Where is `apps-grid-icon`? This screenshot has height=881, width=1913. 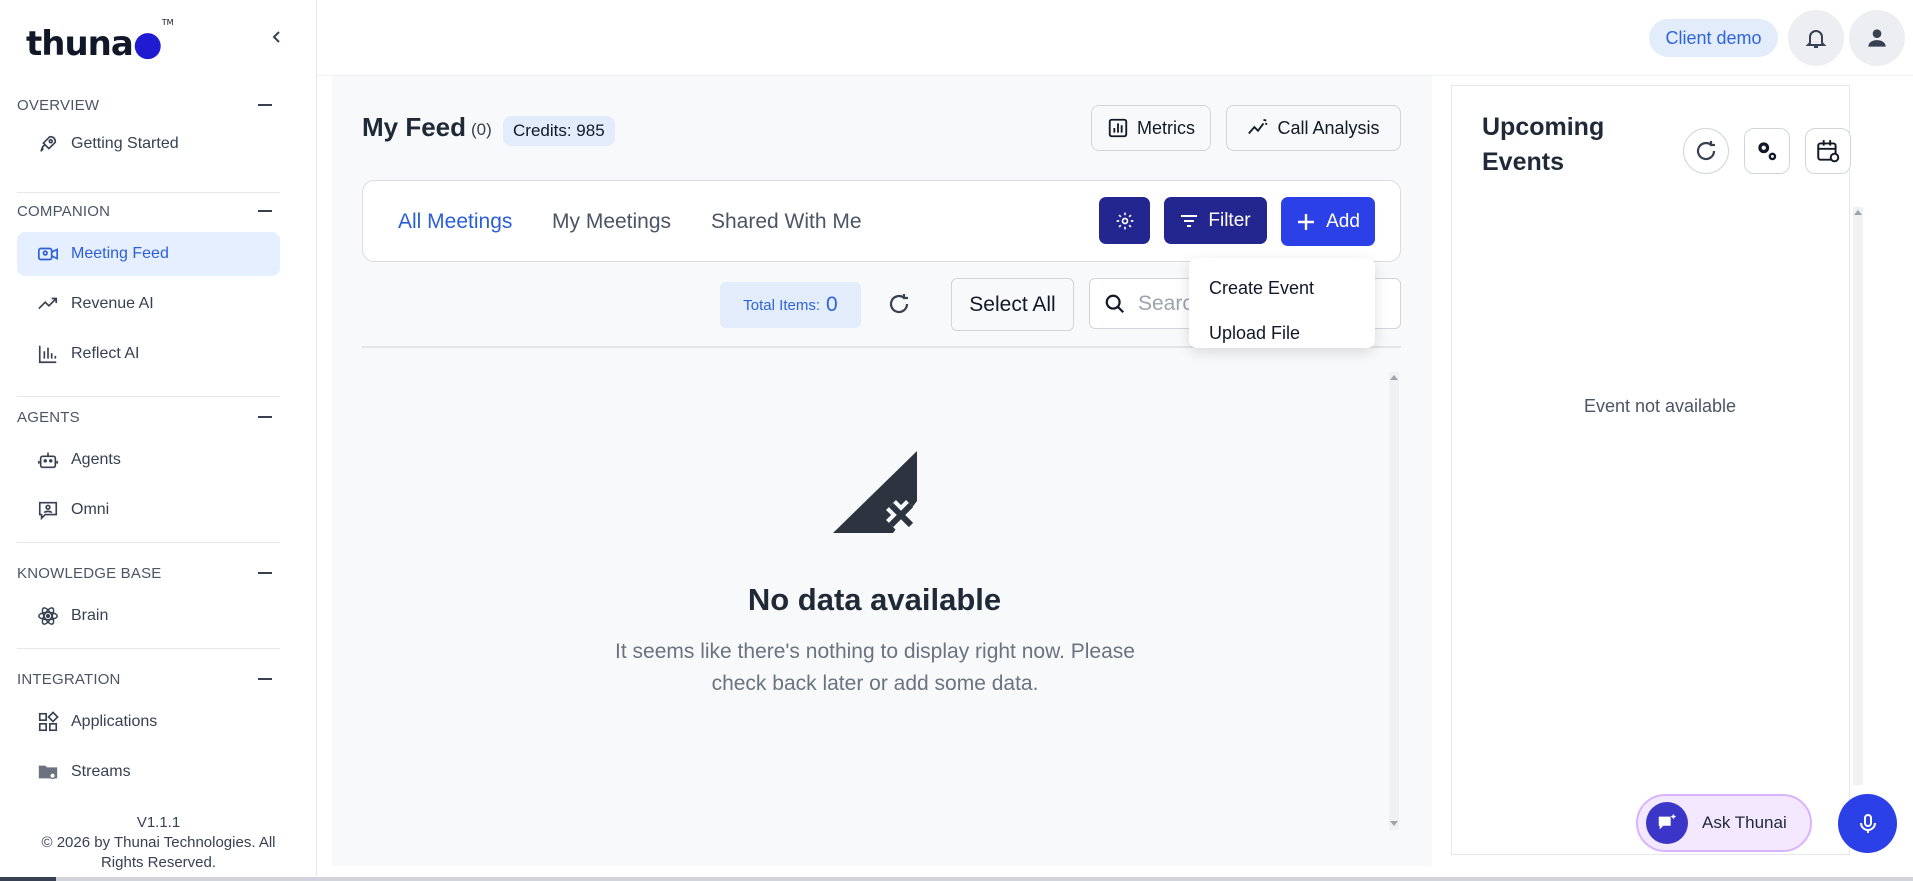 apps-grid-icon is located at coordinates (48, 722).